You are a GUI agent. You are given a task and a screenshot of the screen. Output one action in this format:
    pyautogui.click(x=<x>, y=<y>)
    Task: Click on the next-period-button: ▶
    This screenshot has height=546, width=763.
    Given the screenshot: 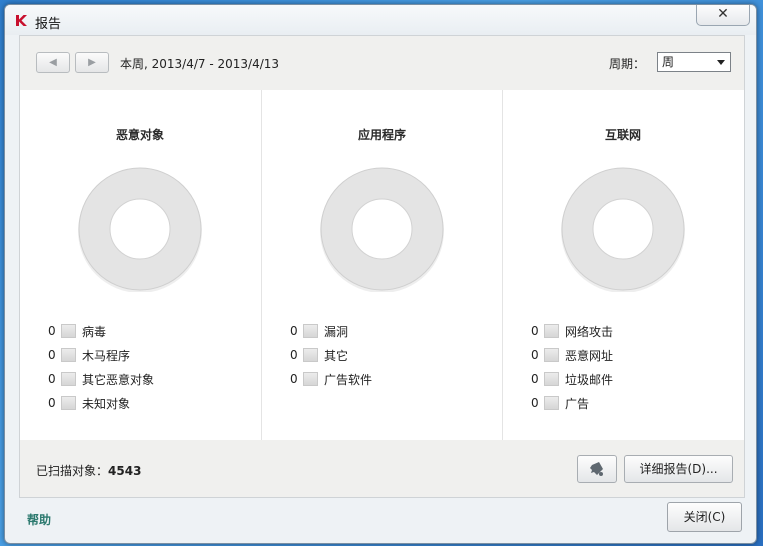 What is the action you would take?
    pyautogui.click(x=92, y=62)
    